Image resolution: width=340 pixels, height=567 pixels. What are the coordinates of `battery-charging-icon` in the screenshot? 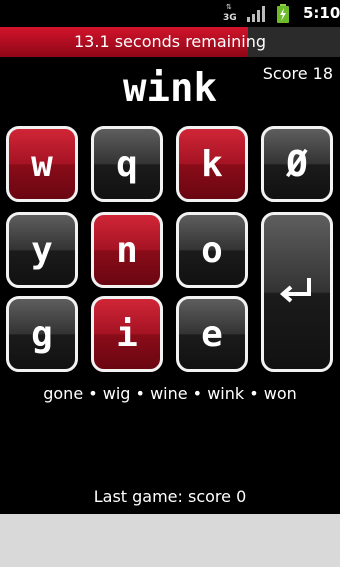 It's located at (283, 13).